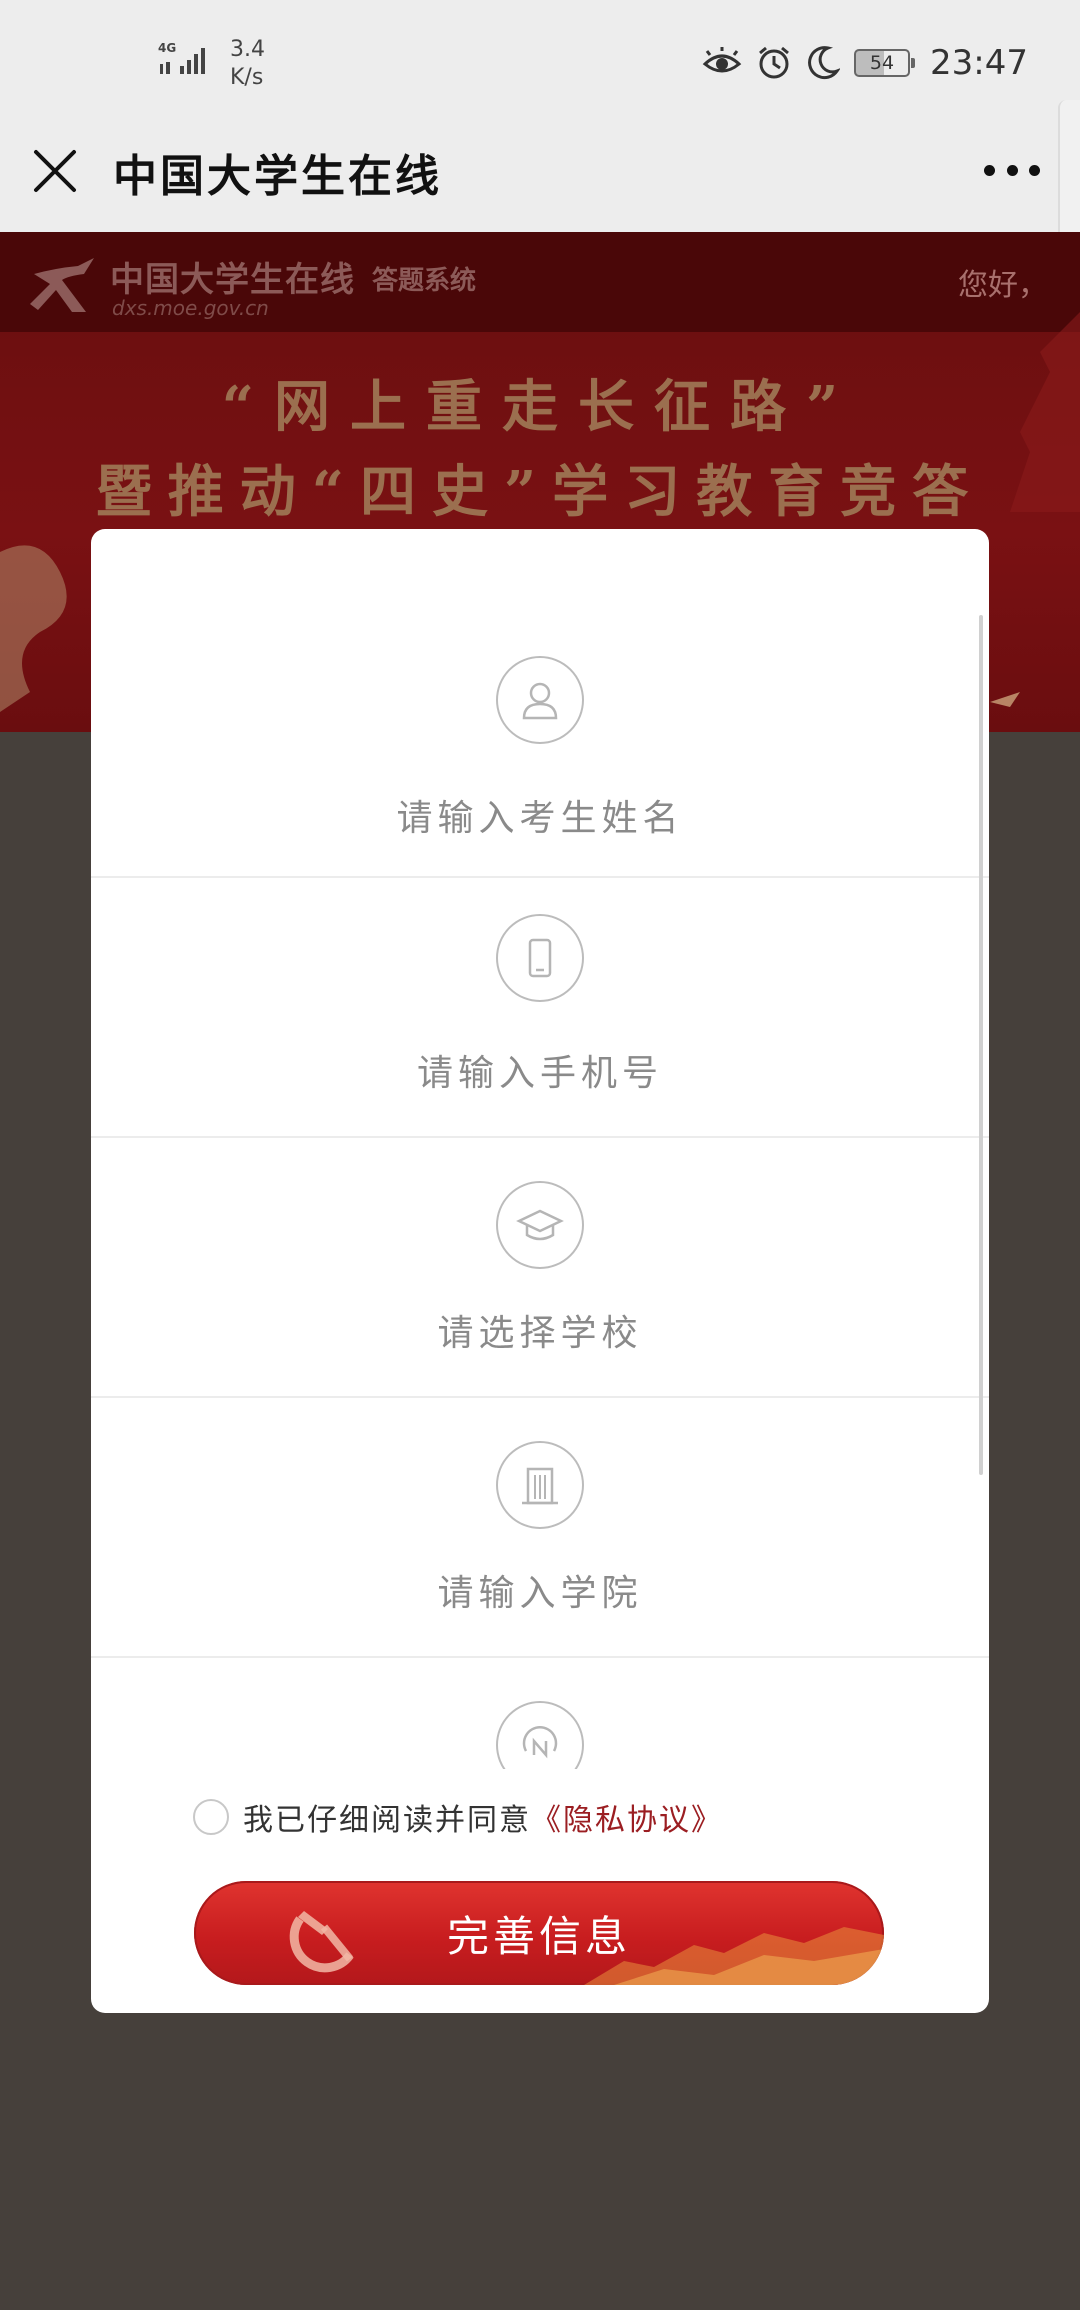 Image resolution: width=1080 pixels, height=2310 pixels. Describe the element at coordinates (540, 958) in the screenshot. I see `phone-icon` at that location.